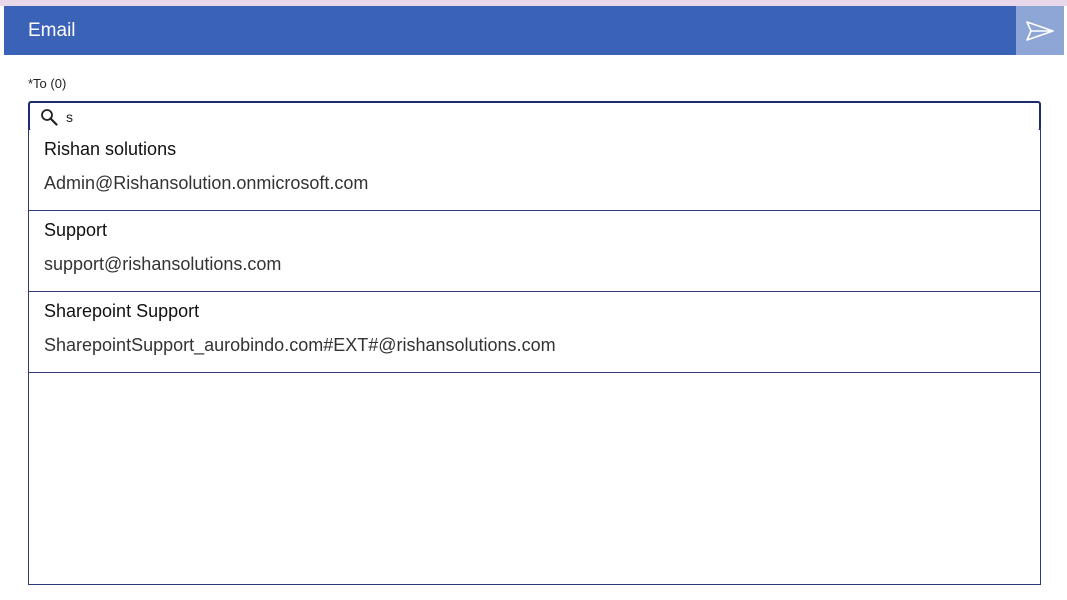  What do you see at coordinates (110, 149) in the screenshot?
I see `suggestion-name: Rishan solutions` at bounding box center [110, 149].